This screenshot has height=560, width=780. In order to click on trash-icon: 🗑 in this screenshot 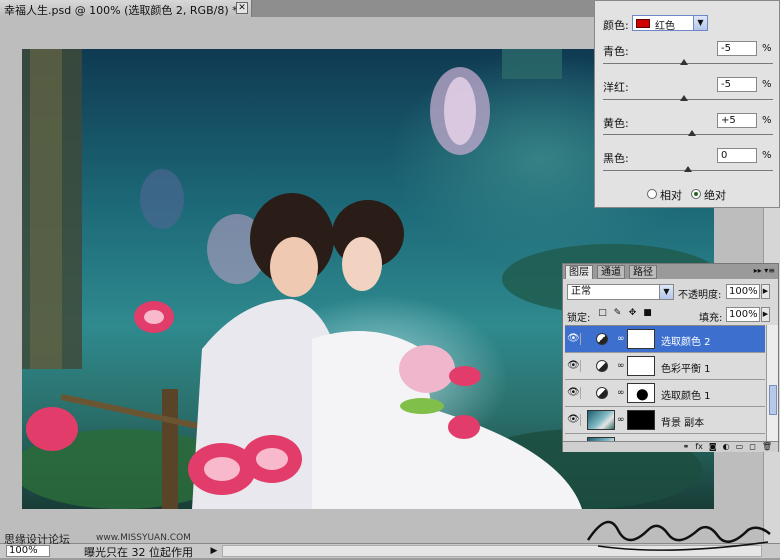, I will do `click(767, 447)`.